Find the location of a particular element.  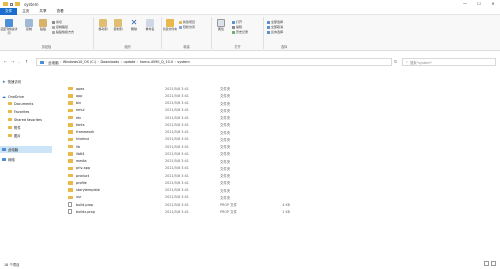

file-row: buildz.prop 2021/5/8 3:41 PROP 文件 1 KB is located at coordinates (276, 211).